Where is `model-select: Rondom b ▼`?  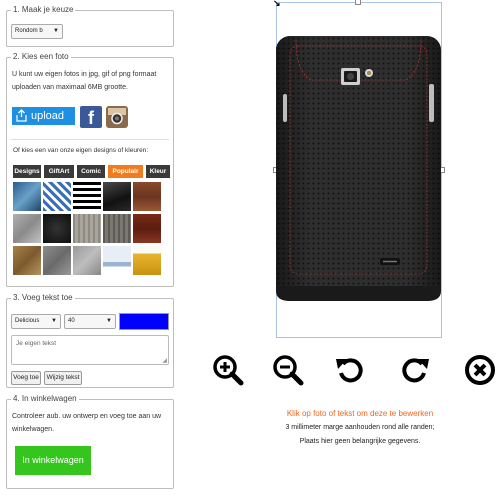 model-select: Rondom b ▼ is located at coordinates (37, 31).